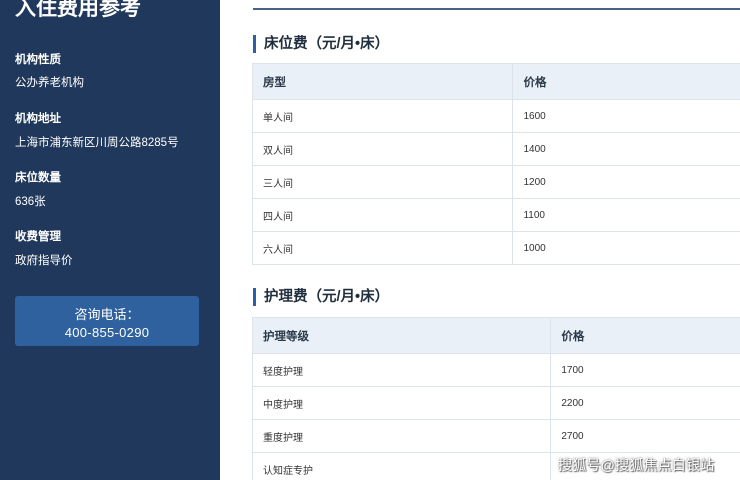  Describe the element at coordinates (382, 116) in the screenshot. I see `room-type-cell: 单人间` at that location.